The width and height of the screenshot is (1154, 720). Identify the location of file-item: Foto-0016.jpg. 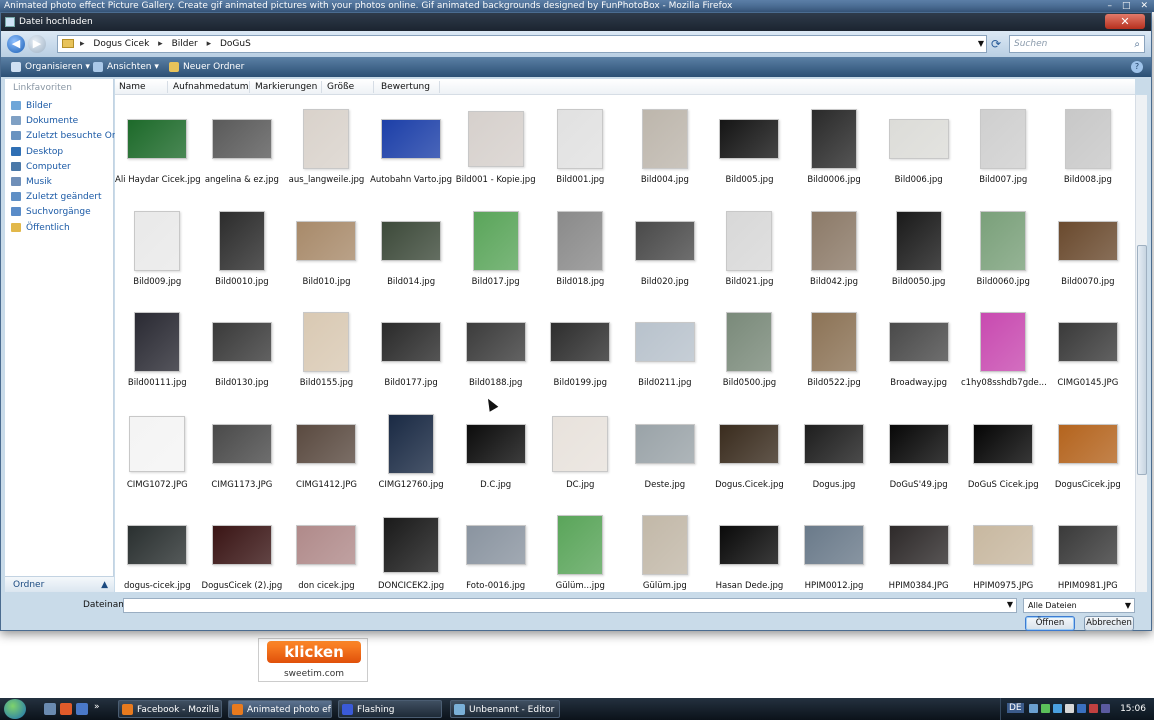
(495, 546).